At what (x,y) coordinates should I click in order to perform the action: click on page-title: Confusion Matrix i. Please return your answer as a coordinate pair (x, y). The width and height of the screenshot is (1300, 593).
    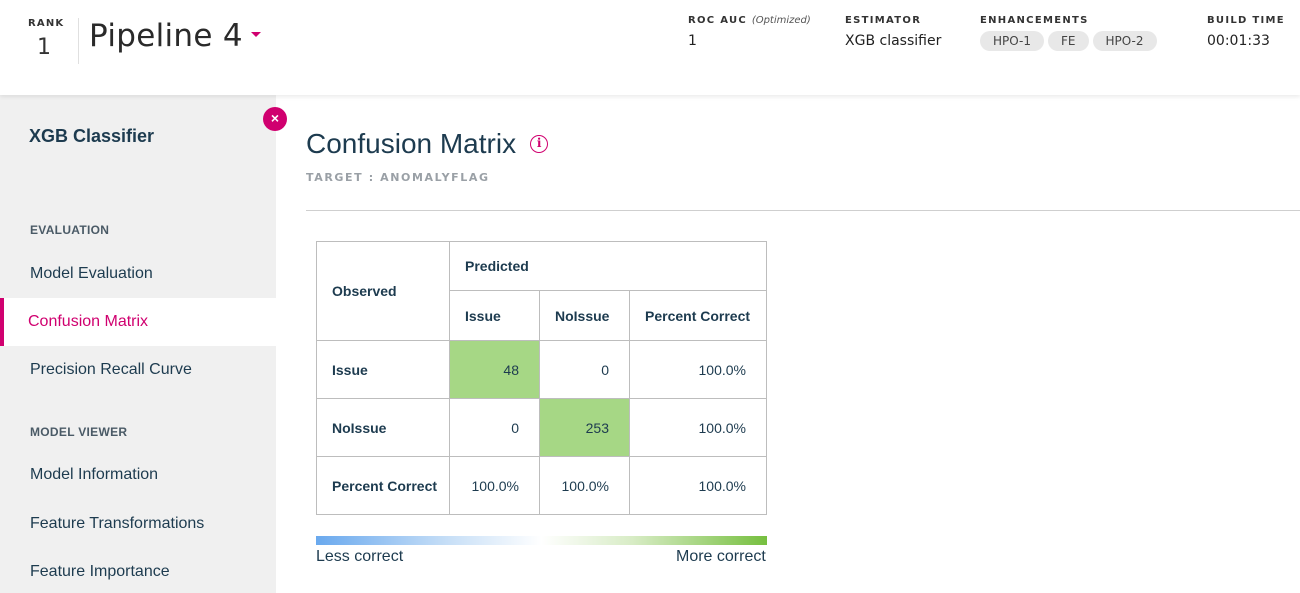
    Looking at the image, I should click on (427, 144).